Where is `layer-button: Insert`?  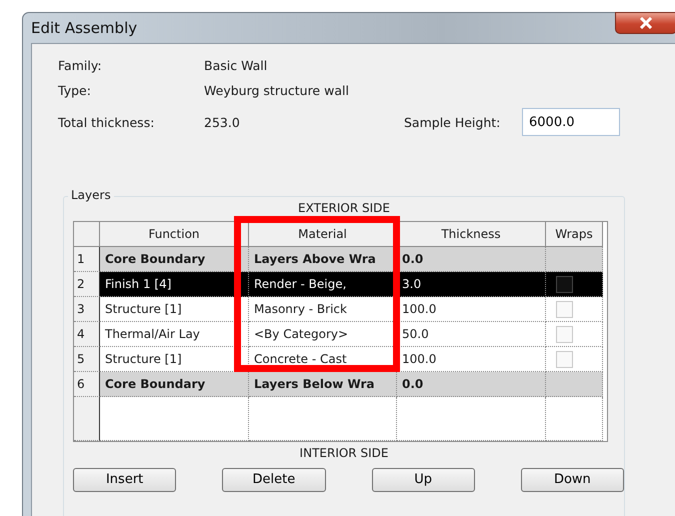 layer-button: Insert is located at coordinates (124, 480).